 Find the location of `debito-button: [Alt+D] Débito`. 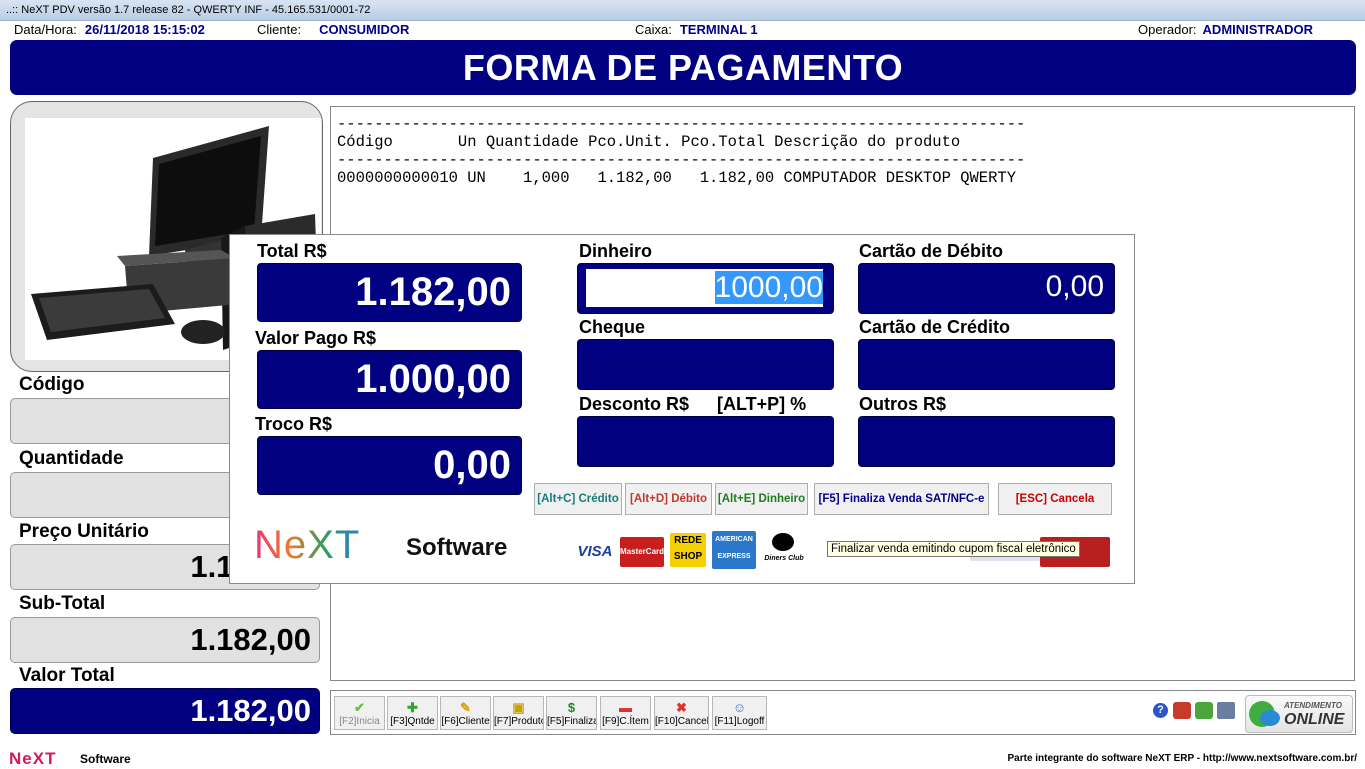

debito-button: [Alt+D] Débito is located at coordinates (668, 499).